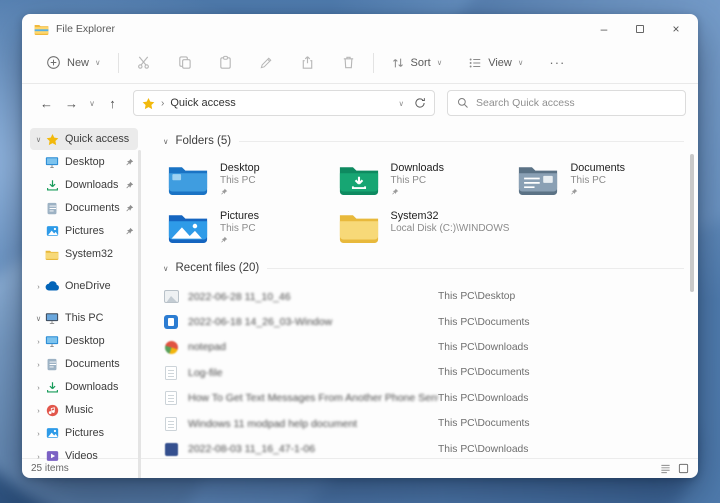 This screenshot has height=503, width=720. I want to click on sidebar-item-downloads-pinned: Downloads, so click(84, 185).